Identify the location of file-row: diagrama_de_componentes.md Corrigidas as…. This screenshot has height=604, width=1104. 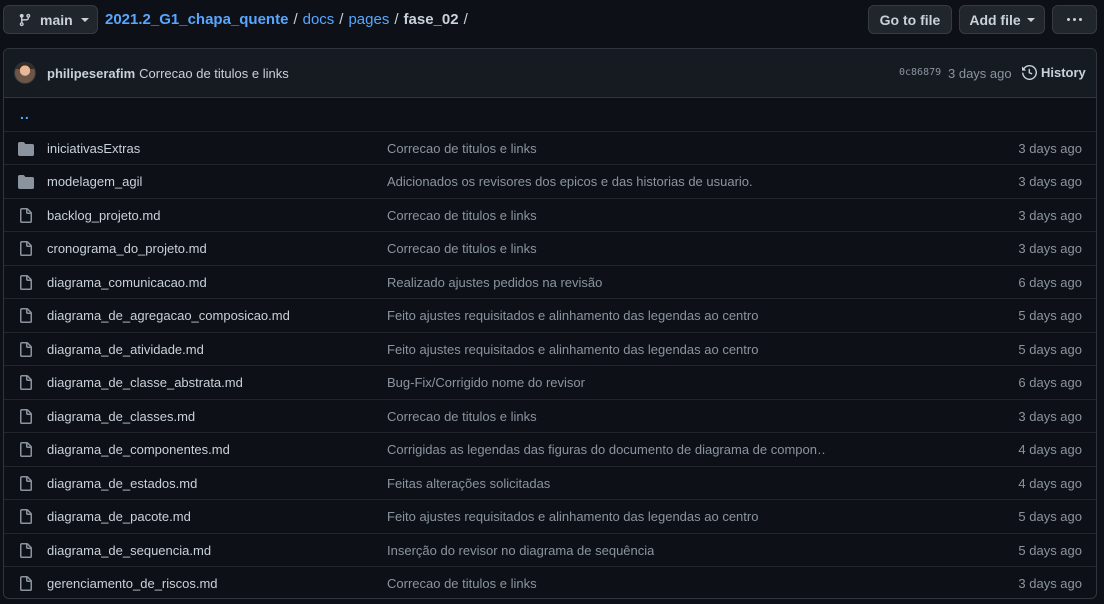
(550, 450).